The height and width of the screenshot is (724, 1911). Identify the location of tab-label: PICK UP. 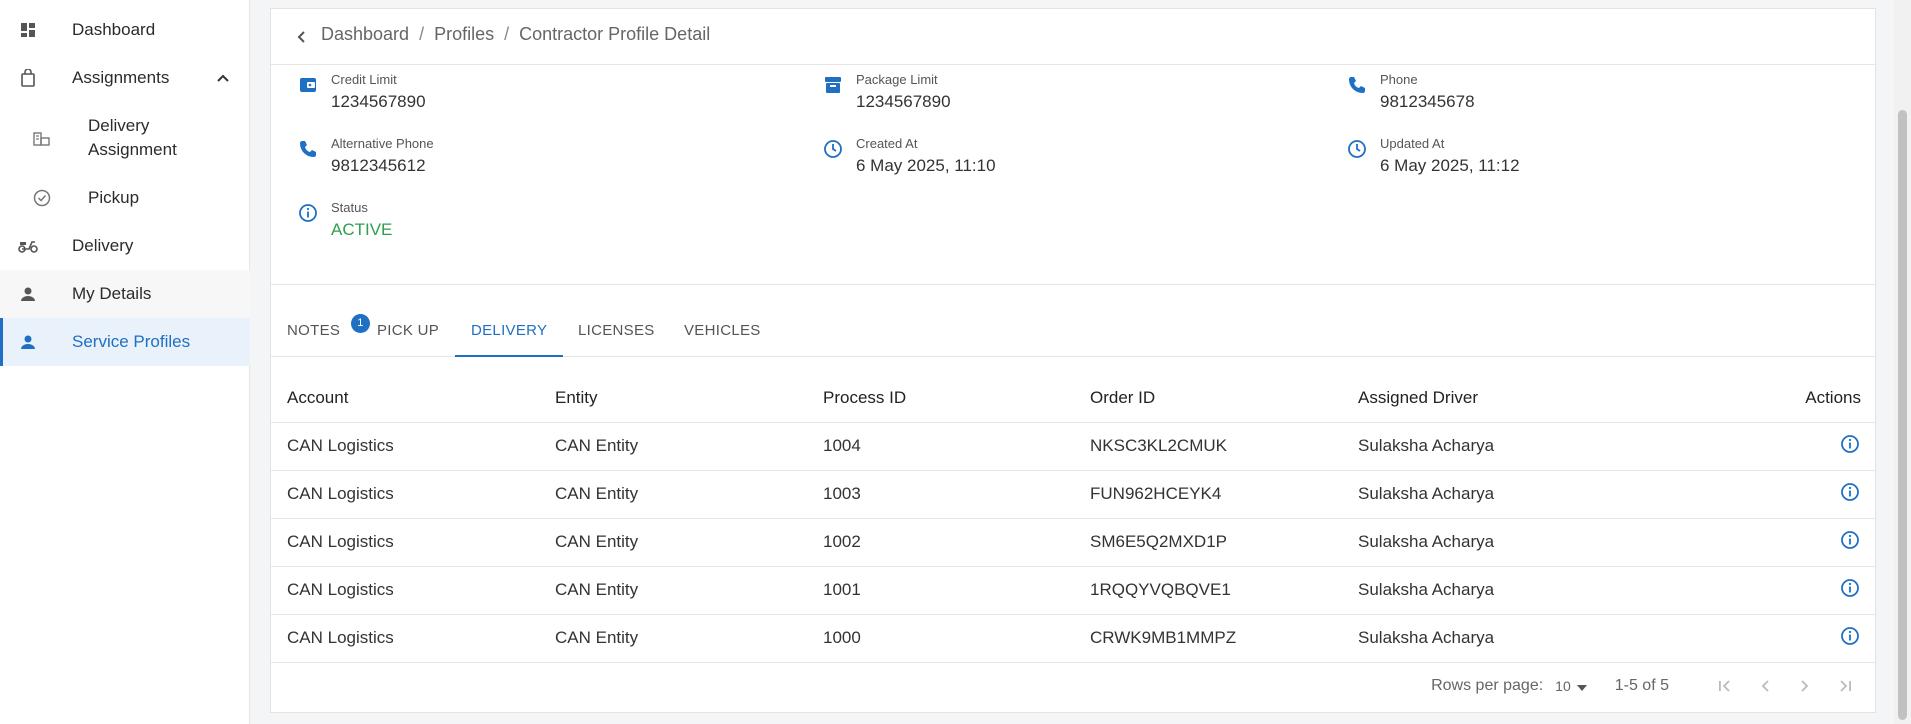
(408, 330).